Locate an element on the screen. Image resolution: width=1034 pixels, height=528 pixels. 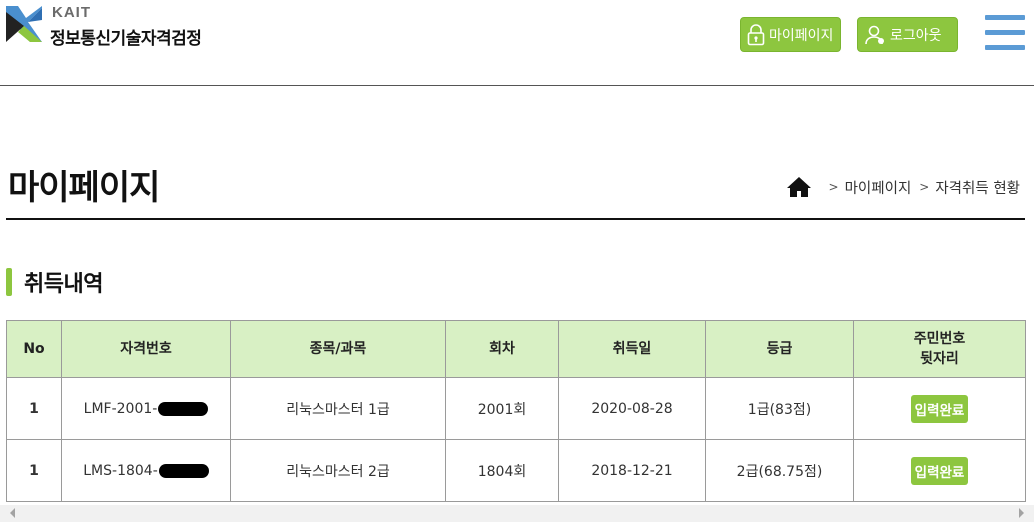
horizontal-scrollbar is located at coordinates (517, 513).